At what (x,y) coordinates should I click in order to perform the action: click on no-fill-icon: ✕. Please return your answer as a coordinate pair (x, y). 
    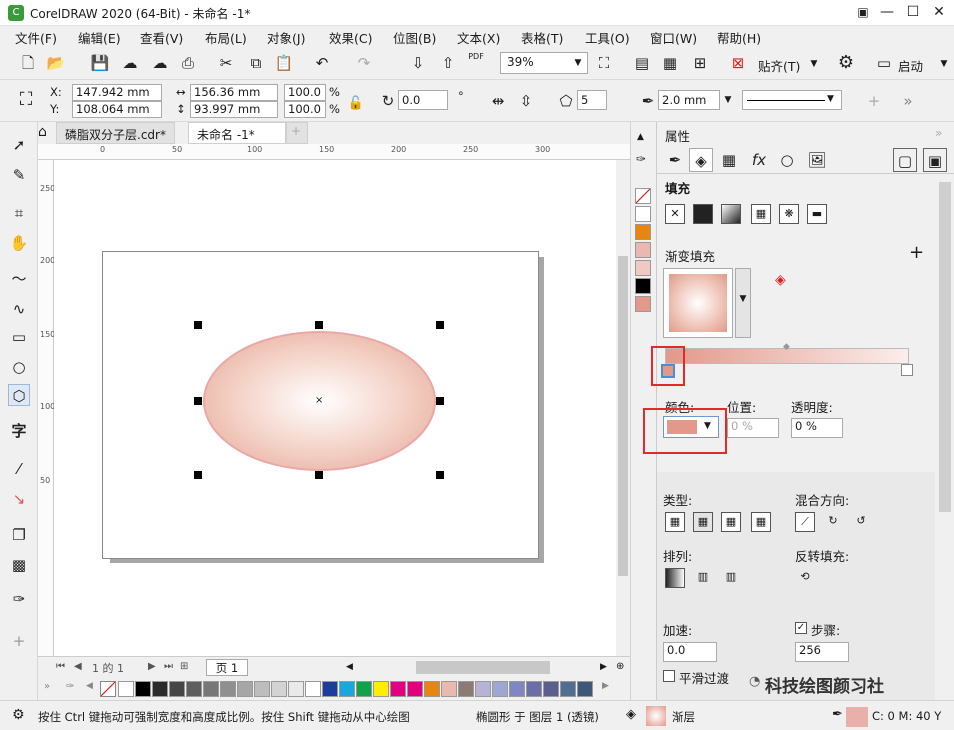
    Looking at the image, I should click on (675, 214).